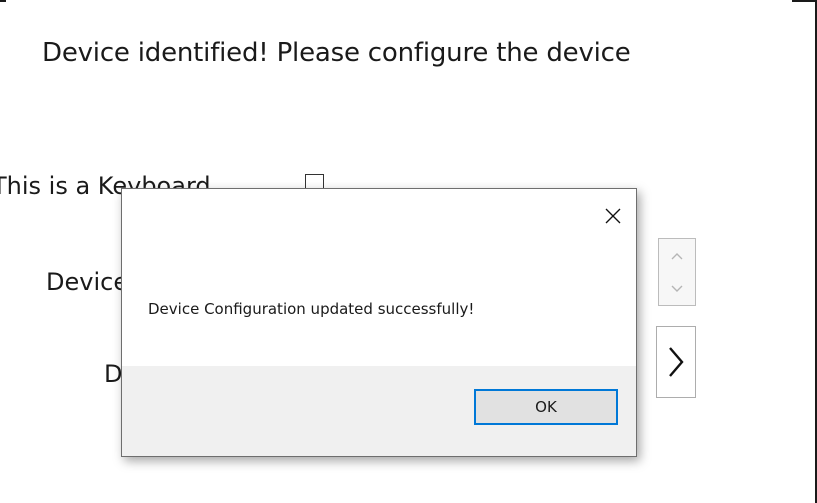  What do you see at coordinates (379, 411) in the screenshot?
I see `dialog-footer: OK` at bounding box center [379, 411].